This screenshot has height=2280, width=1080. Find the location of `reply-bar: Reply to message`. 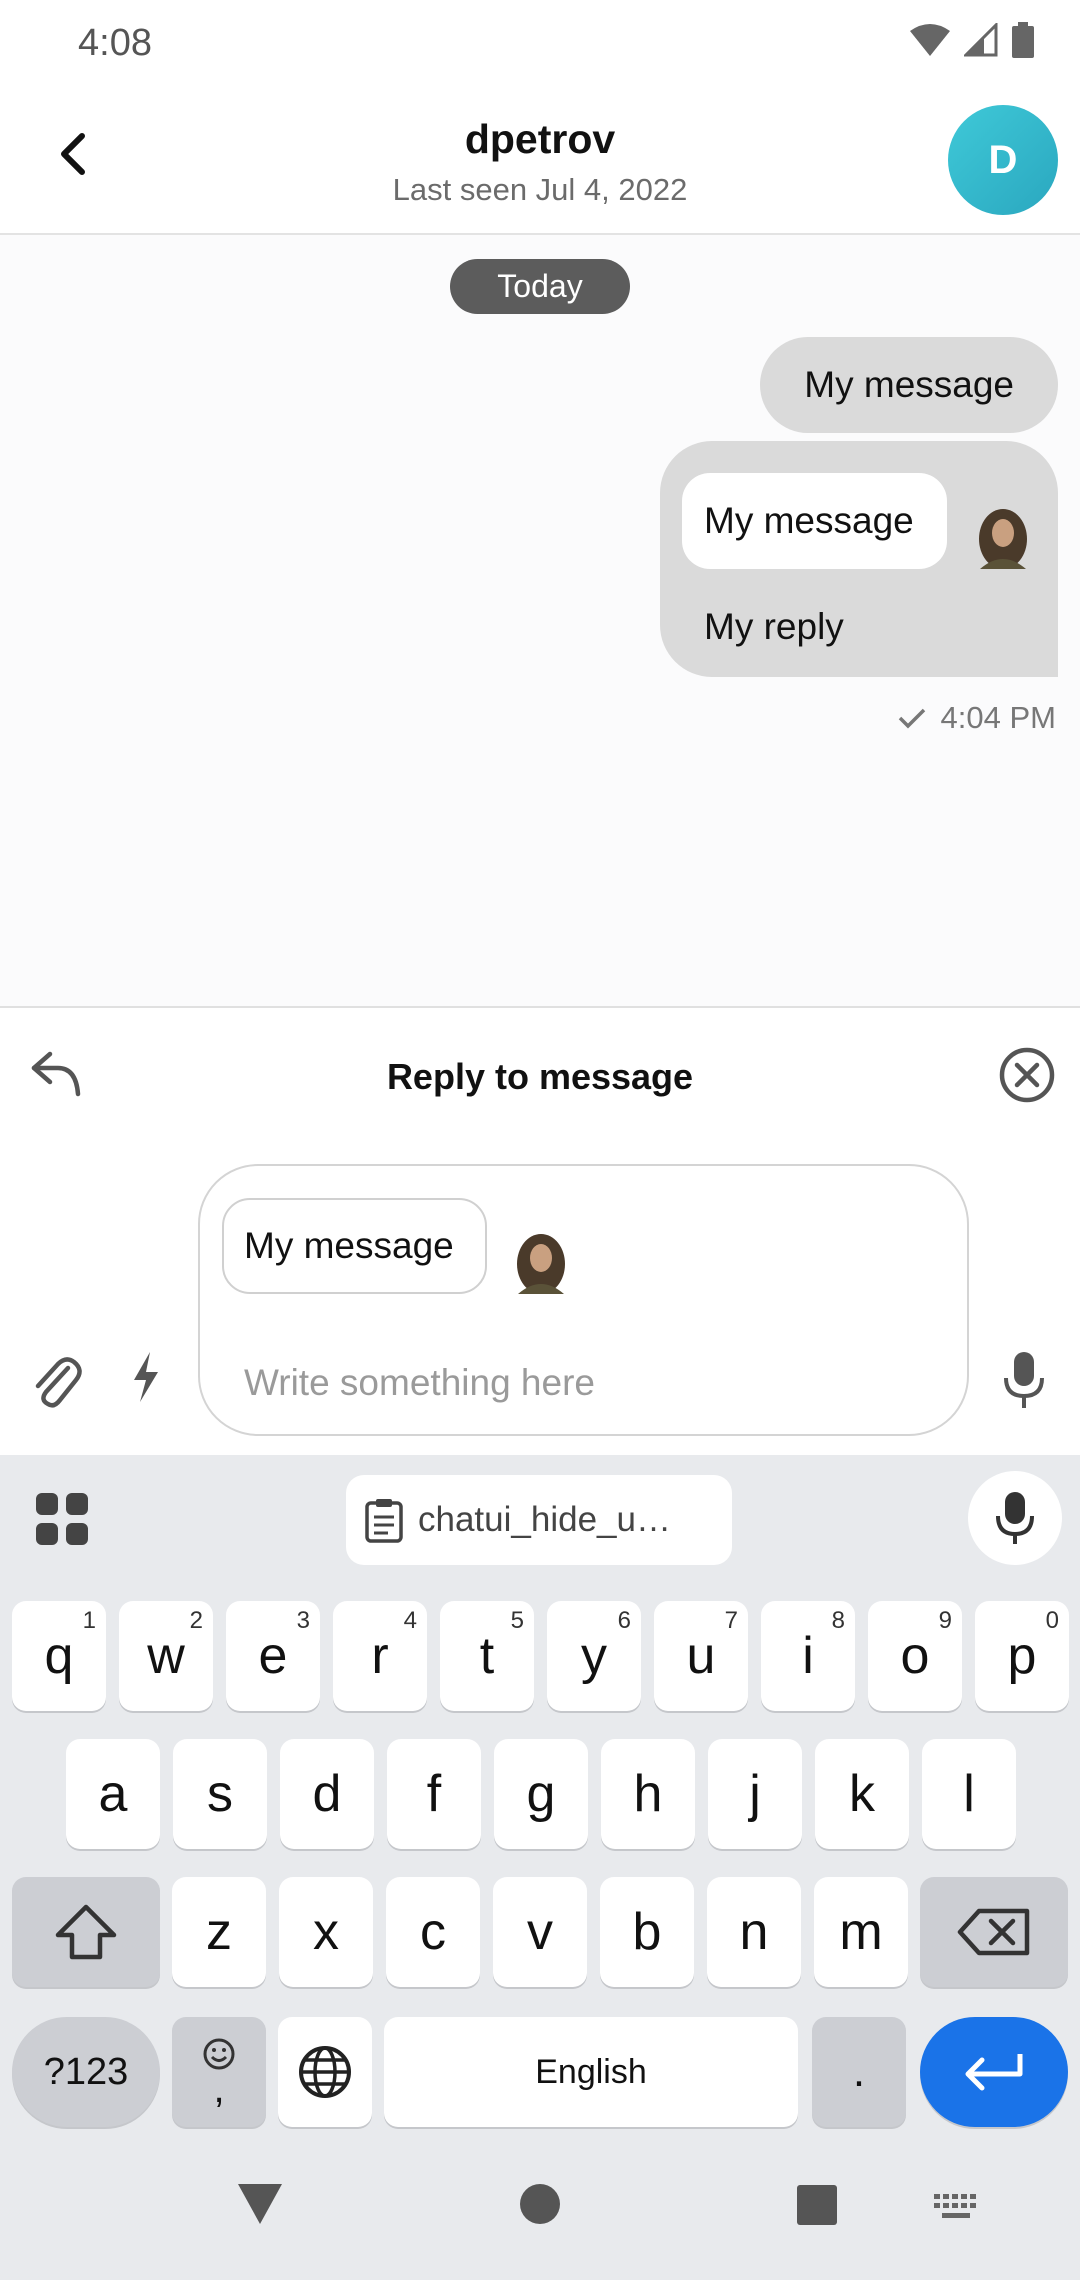

reply-bar: Reply to message is located at coordinates (540, 1075).